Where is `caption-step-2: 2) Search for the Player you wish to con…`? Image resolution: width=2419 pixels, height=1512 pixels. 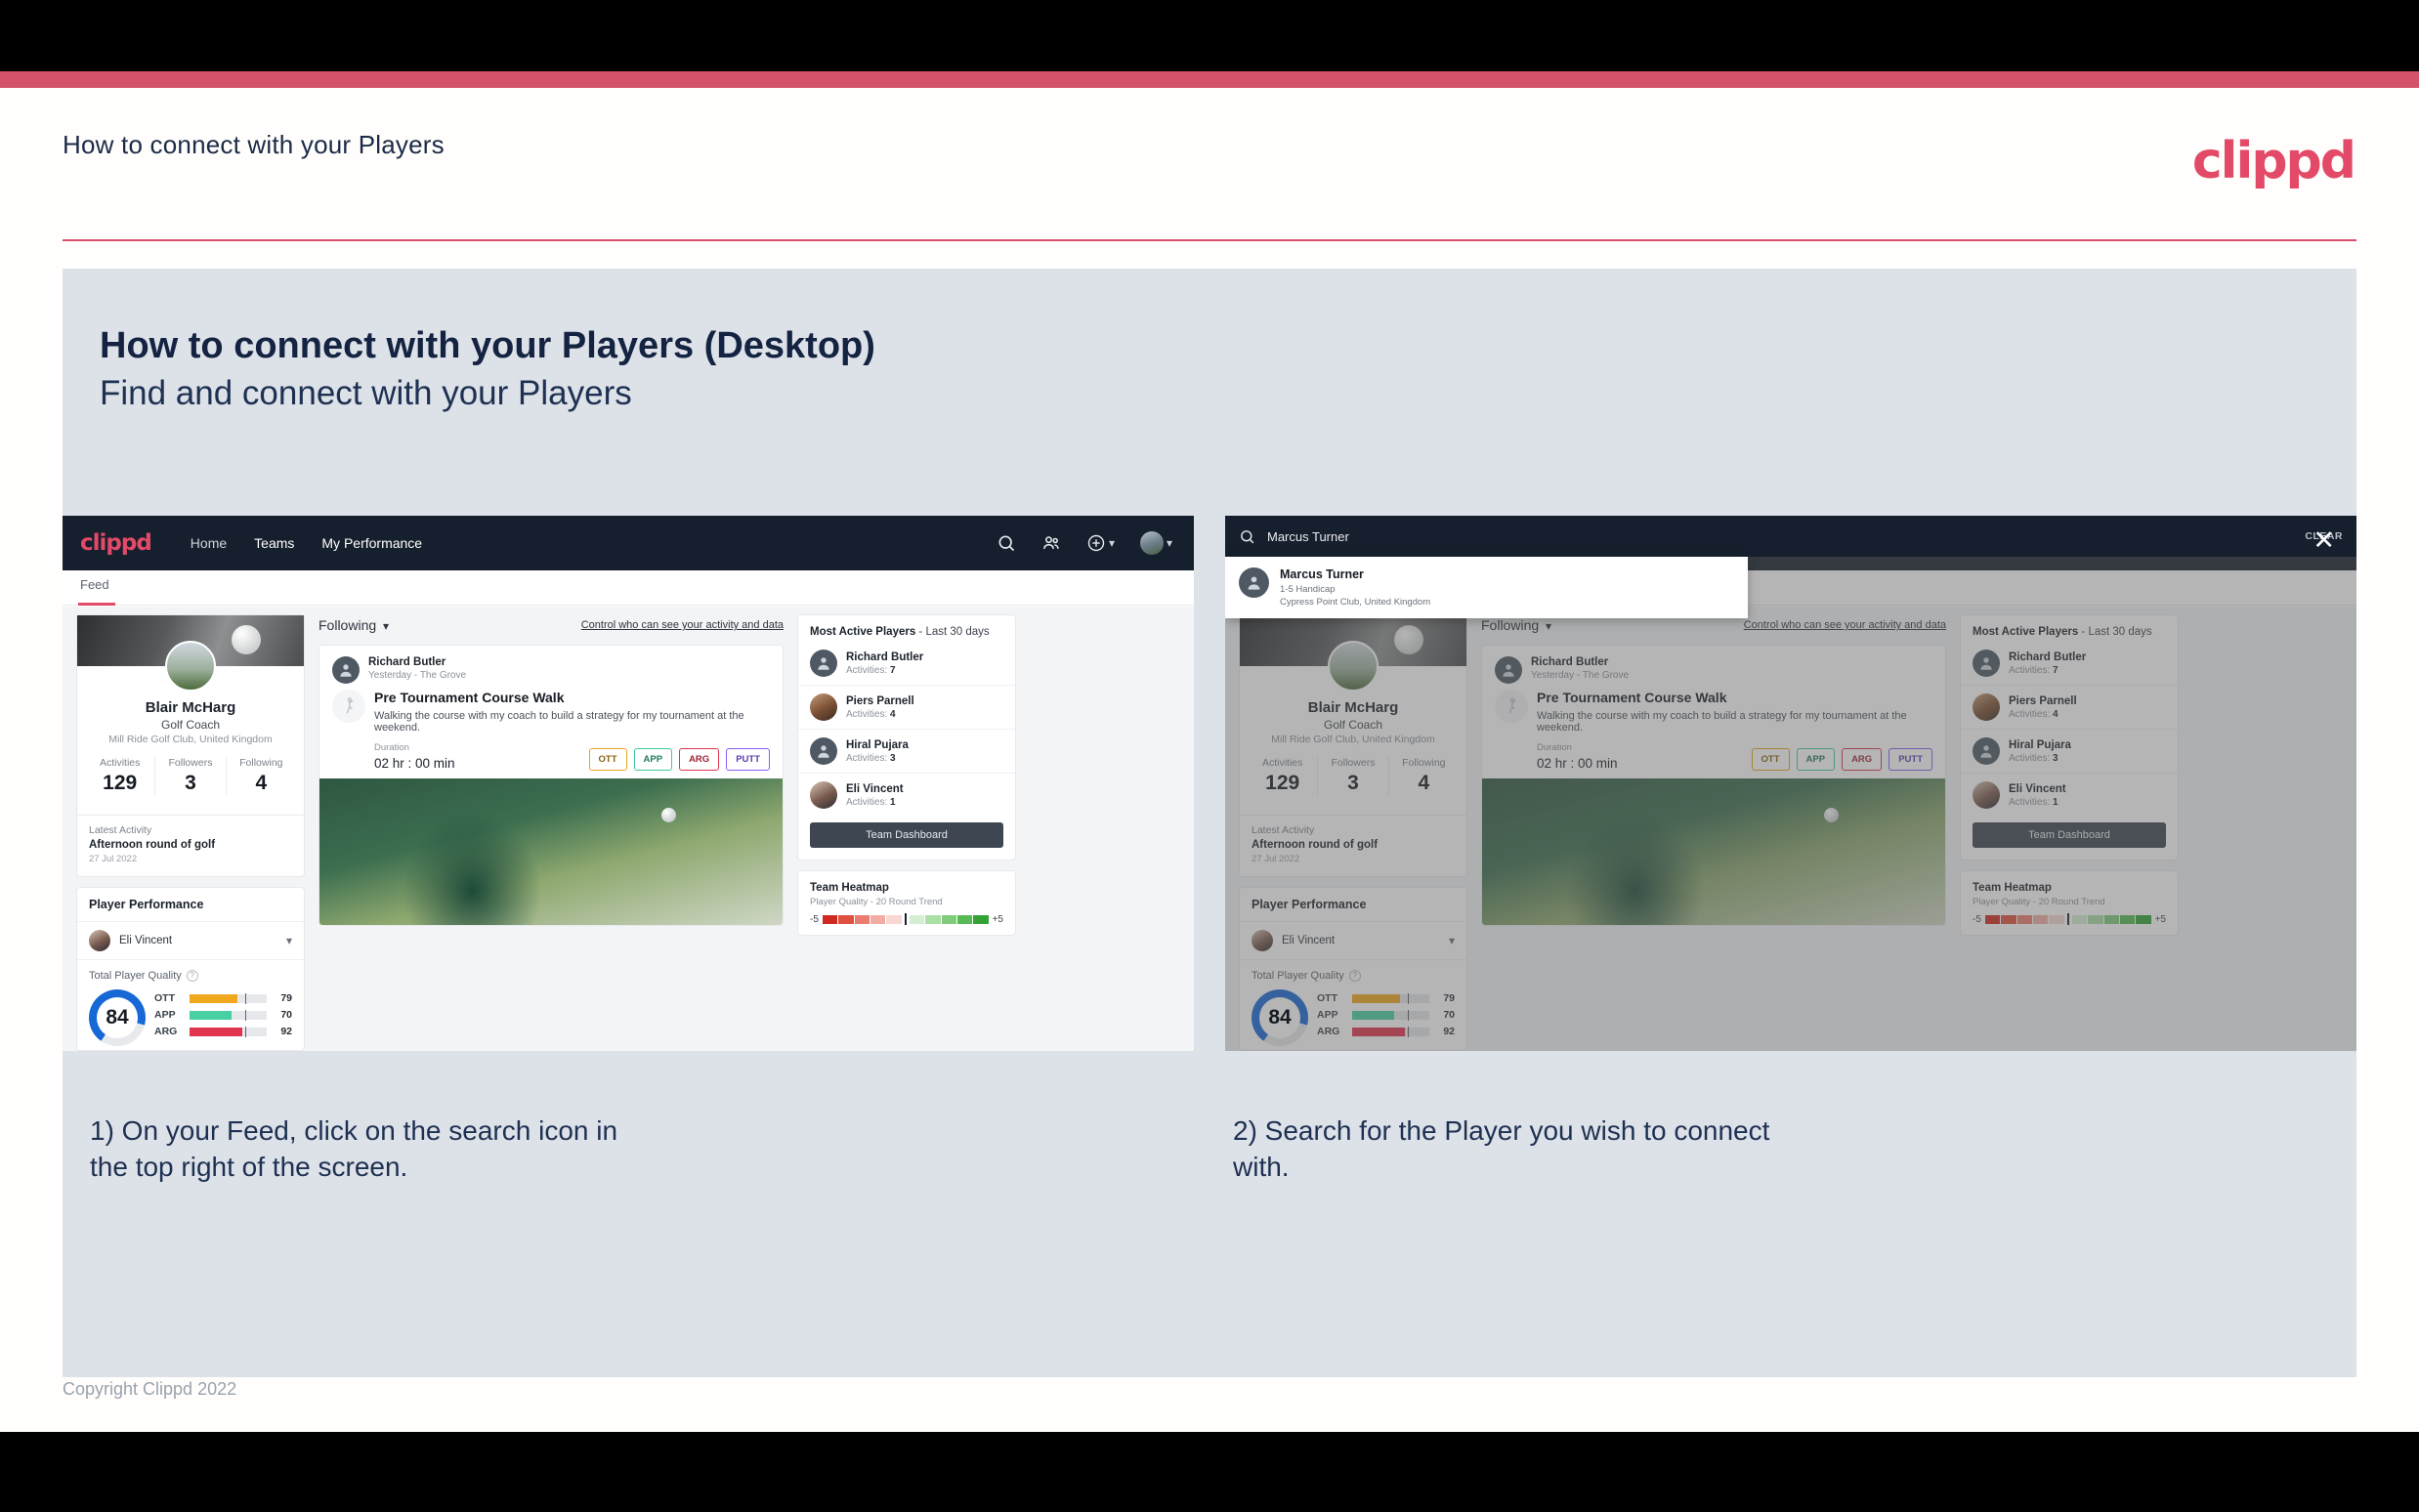
caption-step-2: 2) Search for the Player you wish to con… is located at coordinates (1501, 1148).